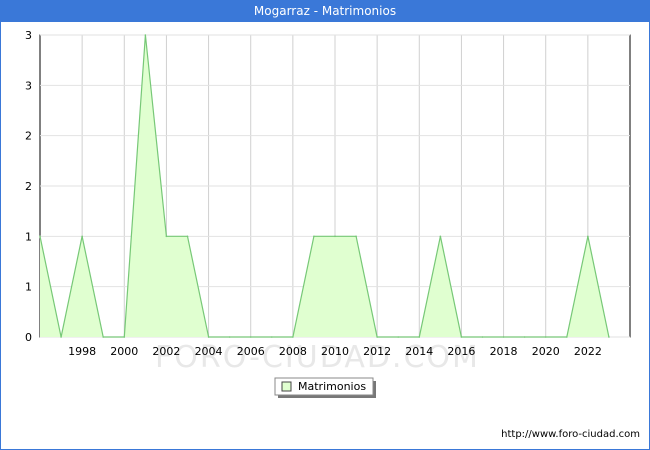  I want to click on x-tick-label: 2016, so click(461, 351).